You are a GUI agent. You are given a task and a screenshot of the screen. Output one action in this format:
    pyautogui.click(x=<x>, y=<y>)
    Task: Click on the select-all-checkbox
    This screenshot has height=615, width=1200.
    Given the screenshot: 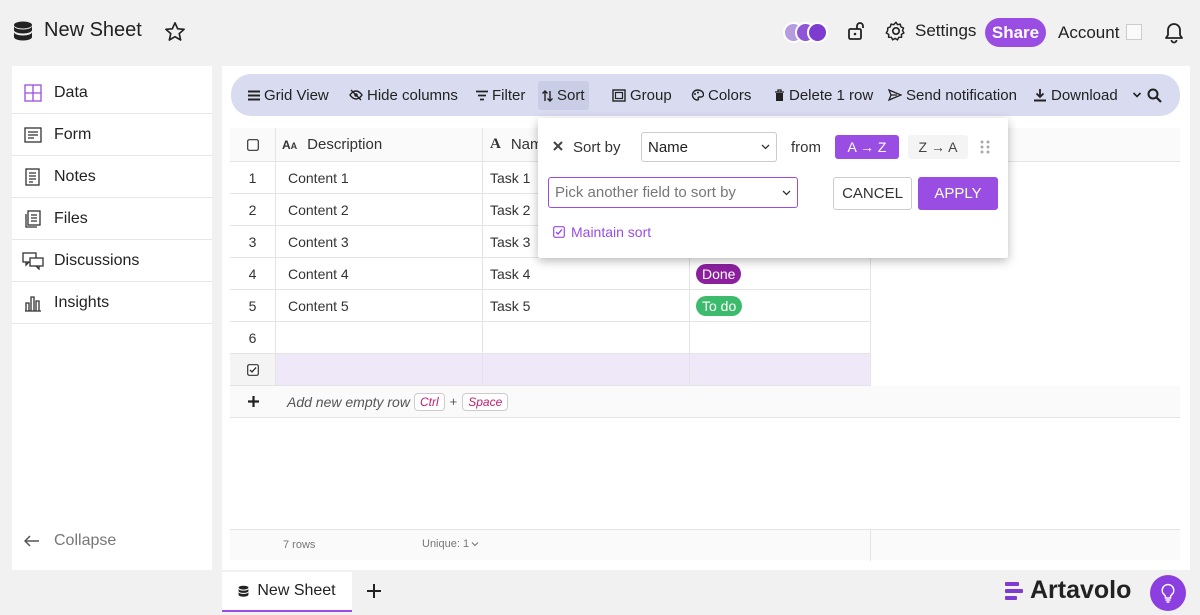 What is the action you would take?
    pyautogui.click(x=253, y=144)
    